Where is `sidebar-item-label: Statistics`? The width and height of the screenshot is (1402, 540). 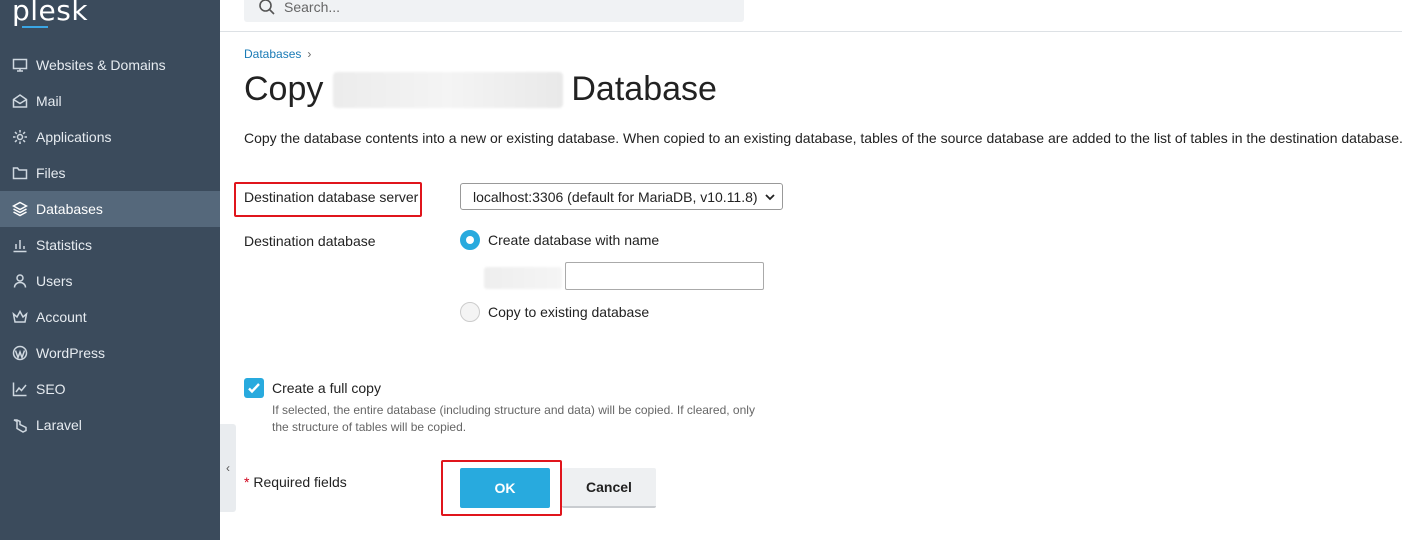 sidebar-item-label: Statistics is located at coordinates (64, 245).